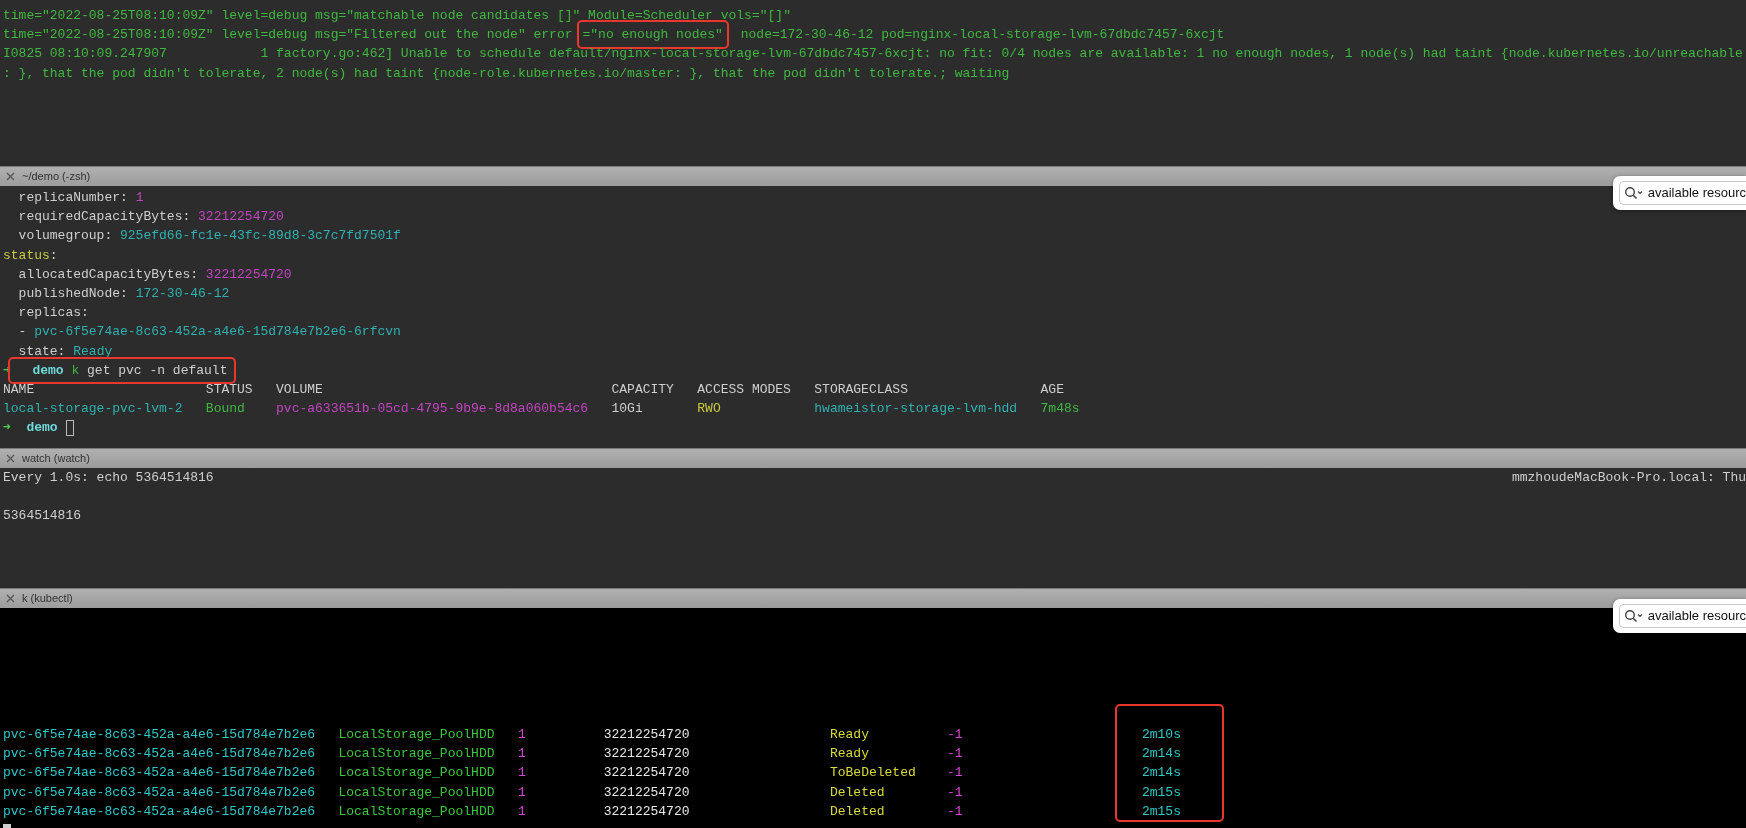  I want to click on table-cell-text: 10Gi, so click(627, 409).